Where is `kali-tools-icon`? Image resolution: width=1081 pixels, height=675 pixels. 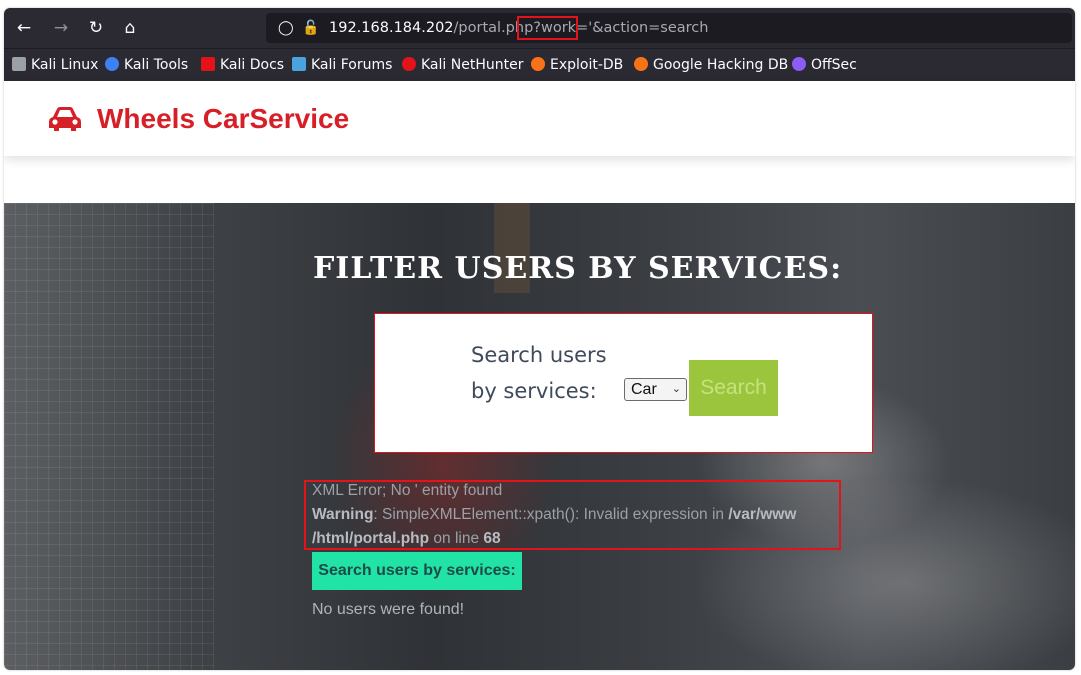 kali-tools-icon is located at coordinates (112, 64).